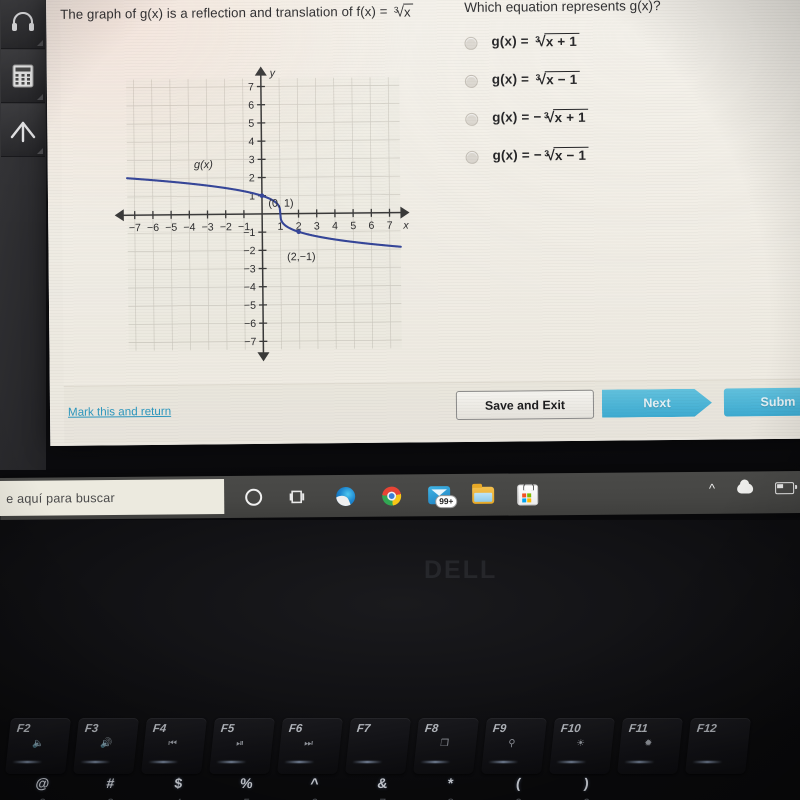  Describe the element at coordinates (252, 160) in the screenshot. I see `y-tick-label: 3` at that location.